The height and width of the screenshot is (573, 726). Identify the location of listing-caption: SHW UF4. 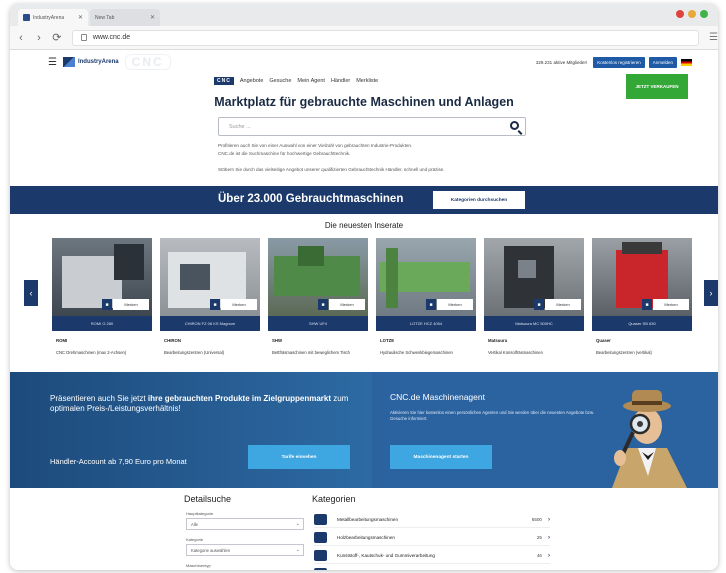
(318, 323).